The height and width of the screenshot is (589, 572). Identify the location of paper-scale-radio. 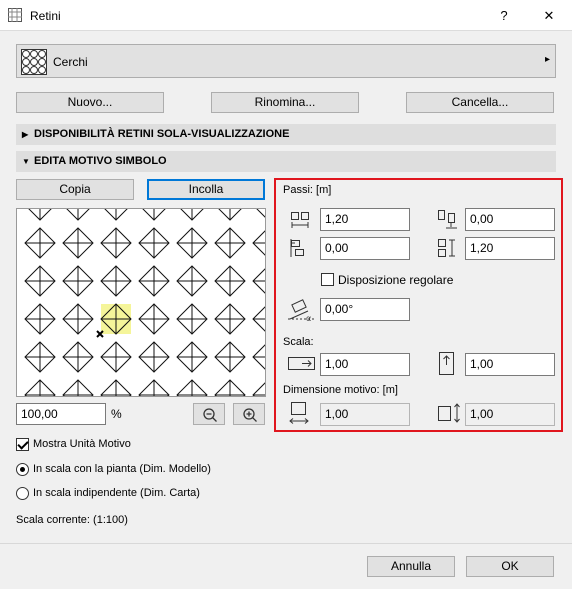
(22, 493).